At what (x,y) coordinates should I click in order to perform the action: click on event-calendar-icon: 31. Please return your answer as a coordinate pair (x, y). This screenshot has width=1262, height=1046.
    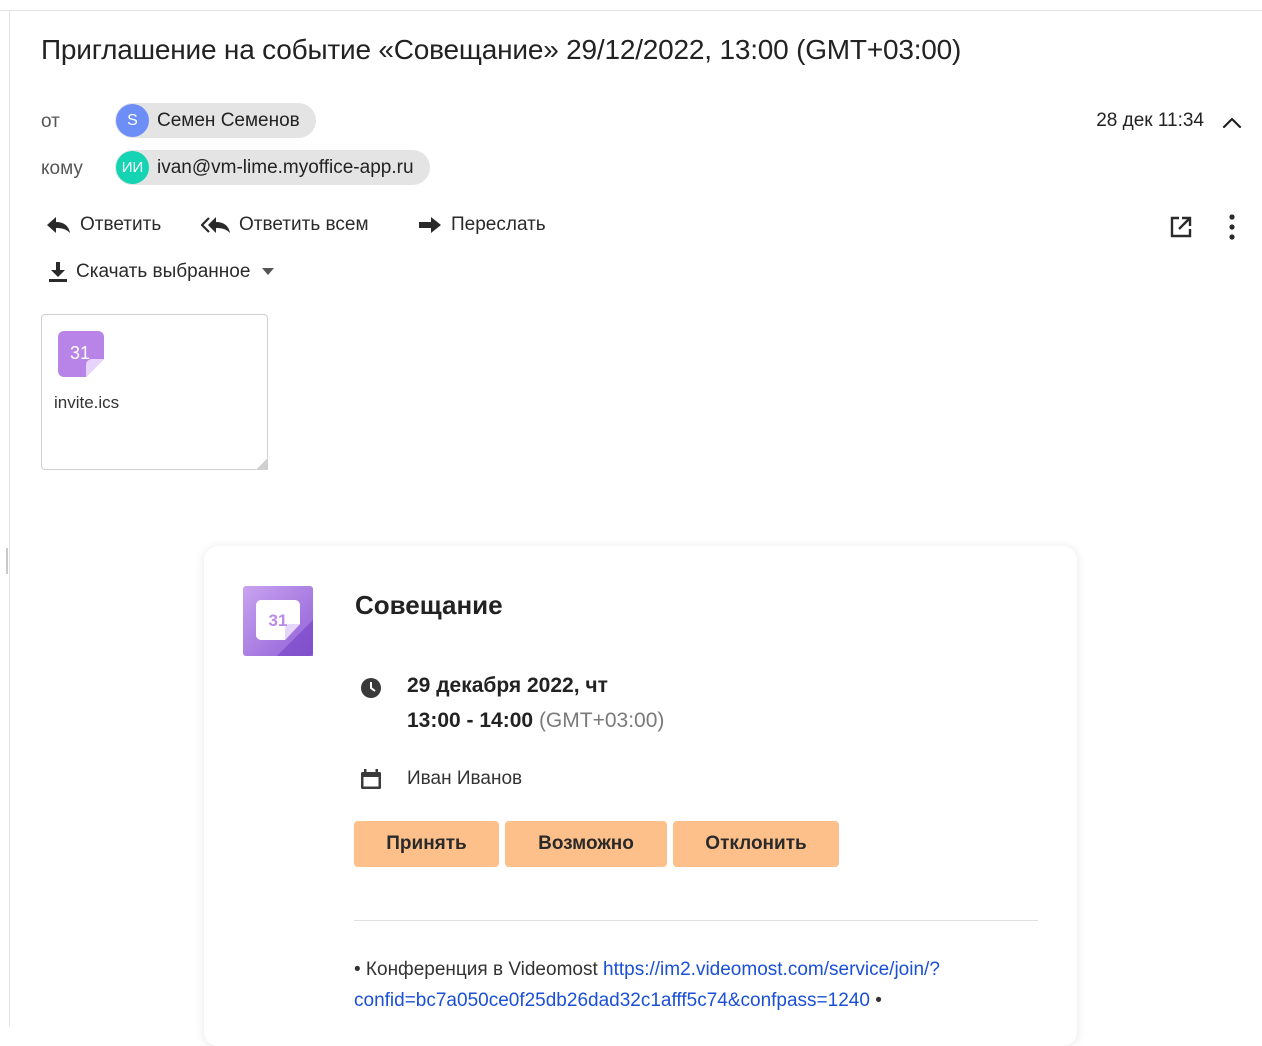
    Looking at the image, I should click on (278, 621).